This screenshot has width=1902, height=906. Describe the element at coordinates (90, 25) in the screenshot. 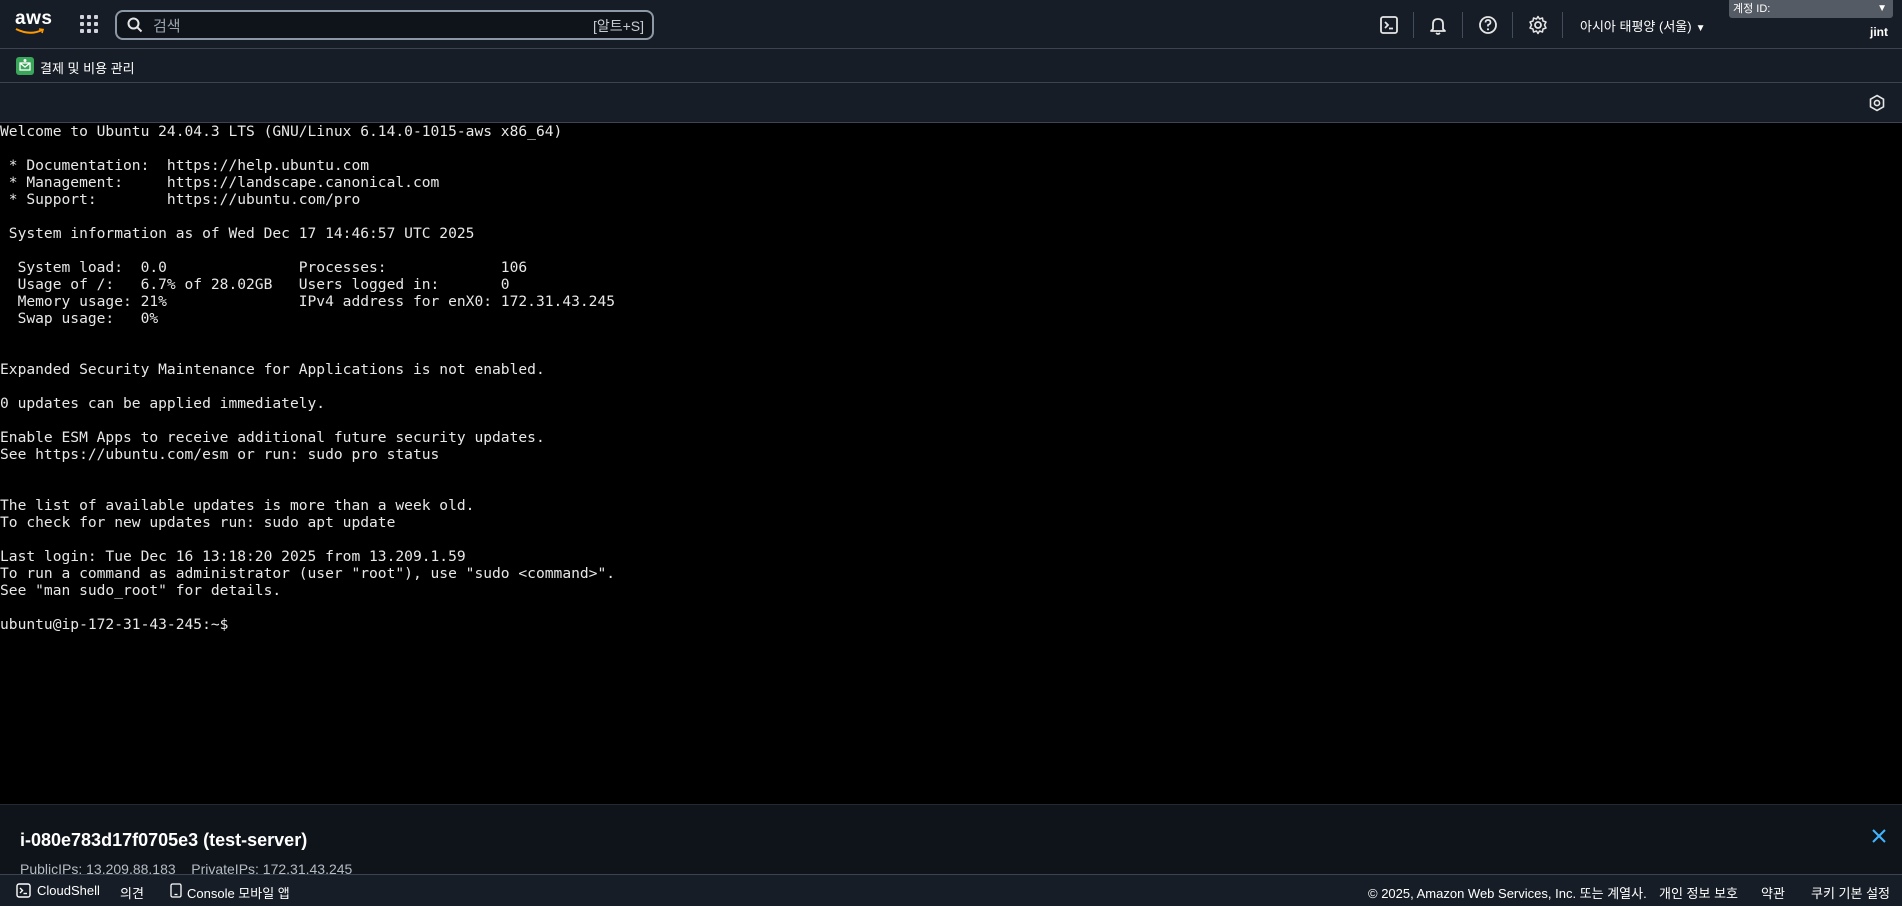

I see `services-menu-grid-icon` at that location.